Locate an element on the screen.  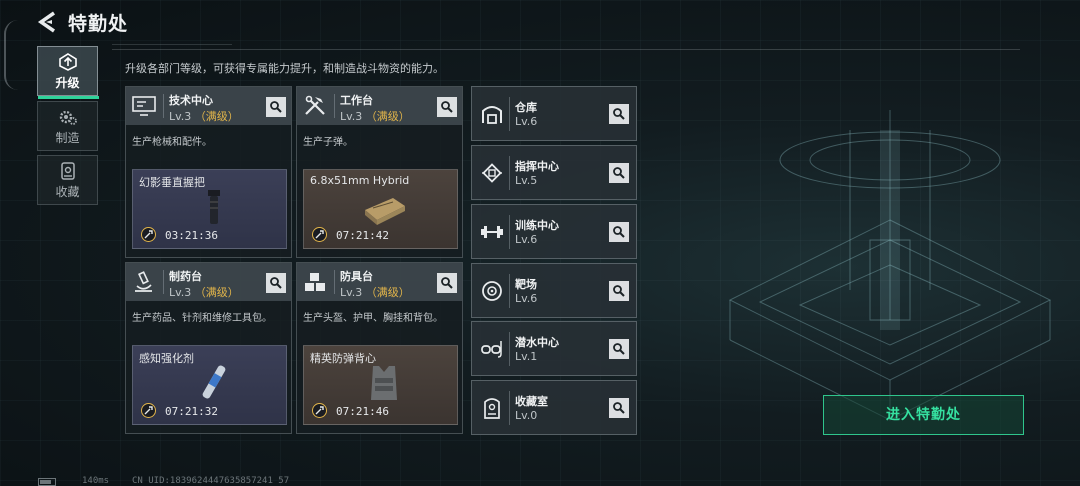
production-timer: 03:21:36 is located at coordinates (191, 235).